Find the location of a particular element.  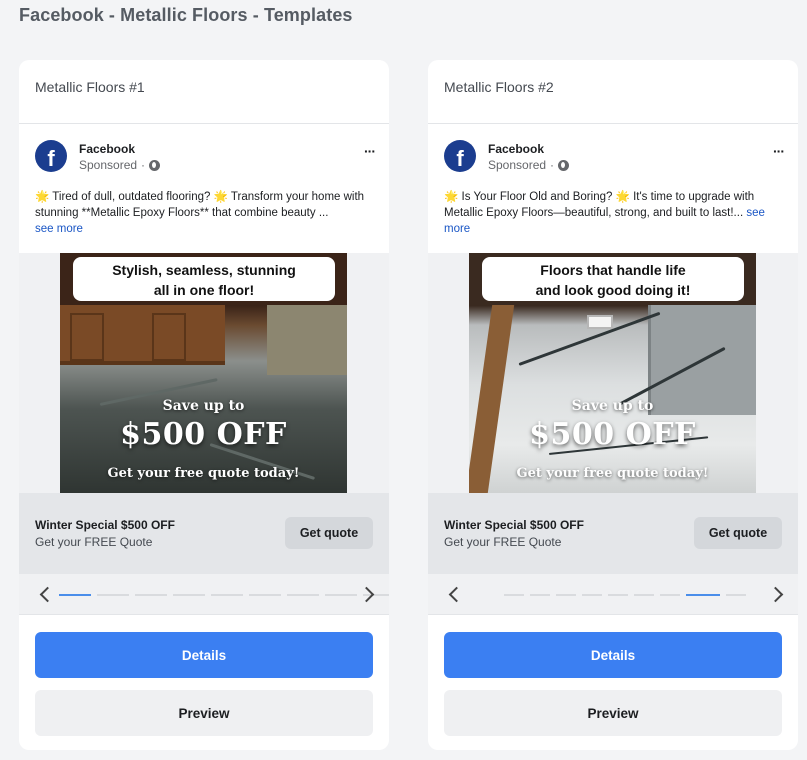

creative-headline-line1: Stylish, seamless, stunning is located at coordinates (204, 270).